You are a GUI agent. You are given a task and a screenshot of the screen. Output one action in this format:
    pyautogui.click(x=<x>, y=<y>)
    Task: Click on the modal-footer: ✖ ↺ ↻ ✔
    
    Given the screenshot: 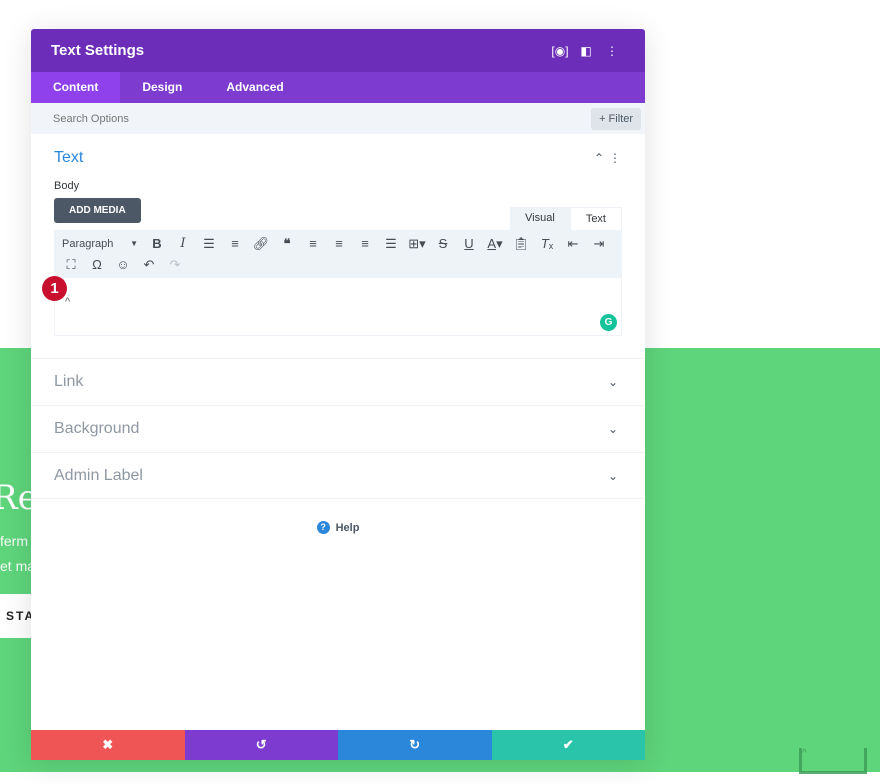 What is the action you would take?
    pyautogui.click(x=338, y=745)
    